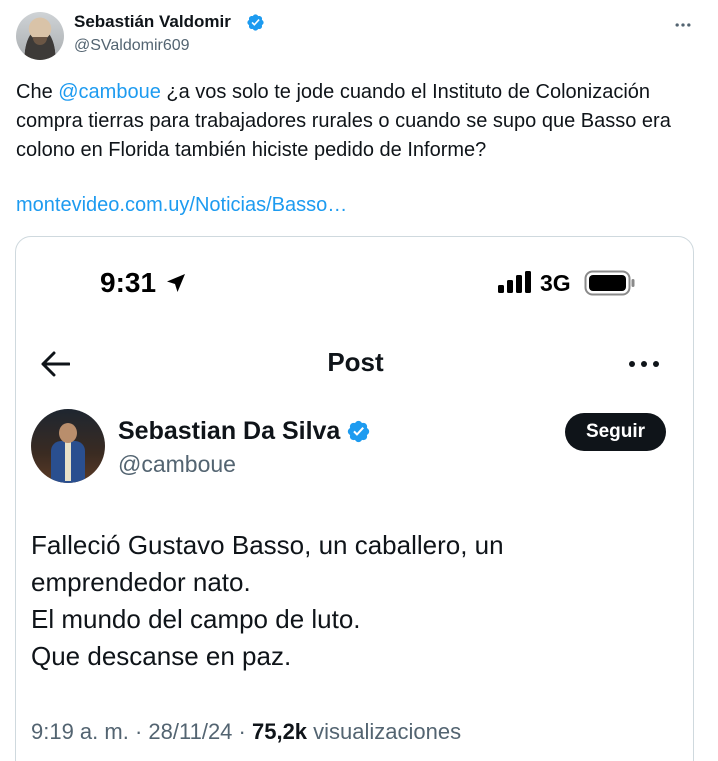 The width and height of the screenshot is (718, 761). What do you see at coordinates (37, 92) in the screenshot?
I see `tweet-text-prefix: Che` at bounding box center [37, 92].